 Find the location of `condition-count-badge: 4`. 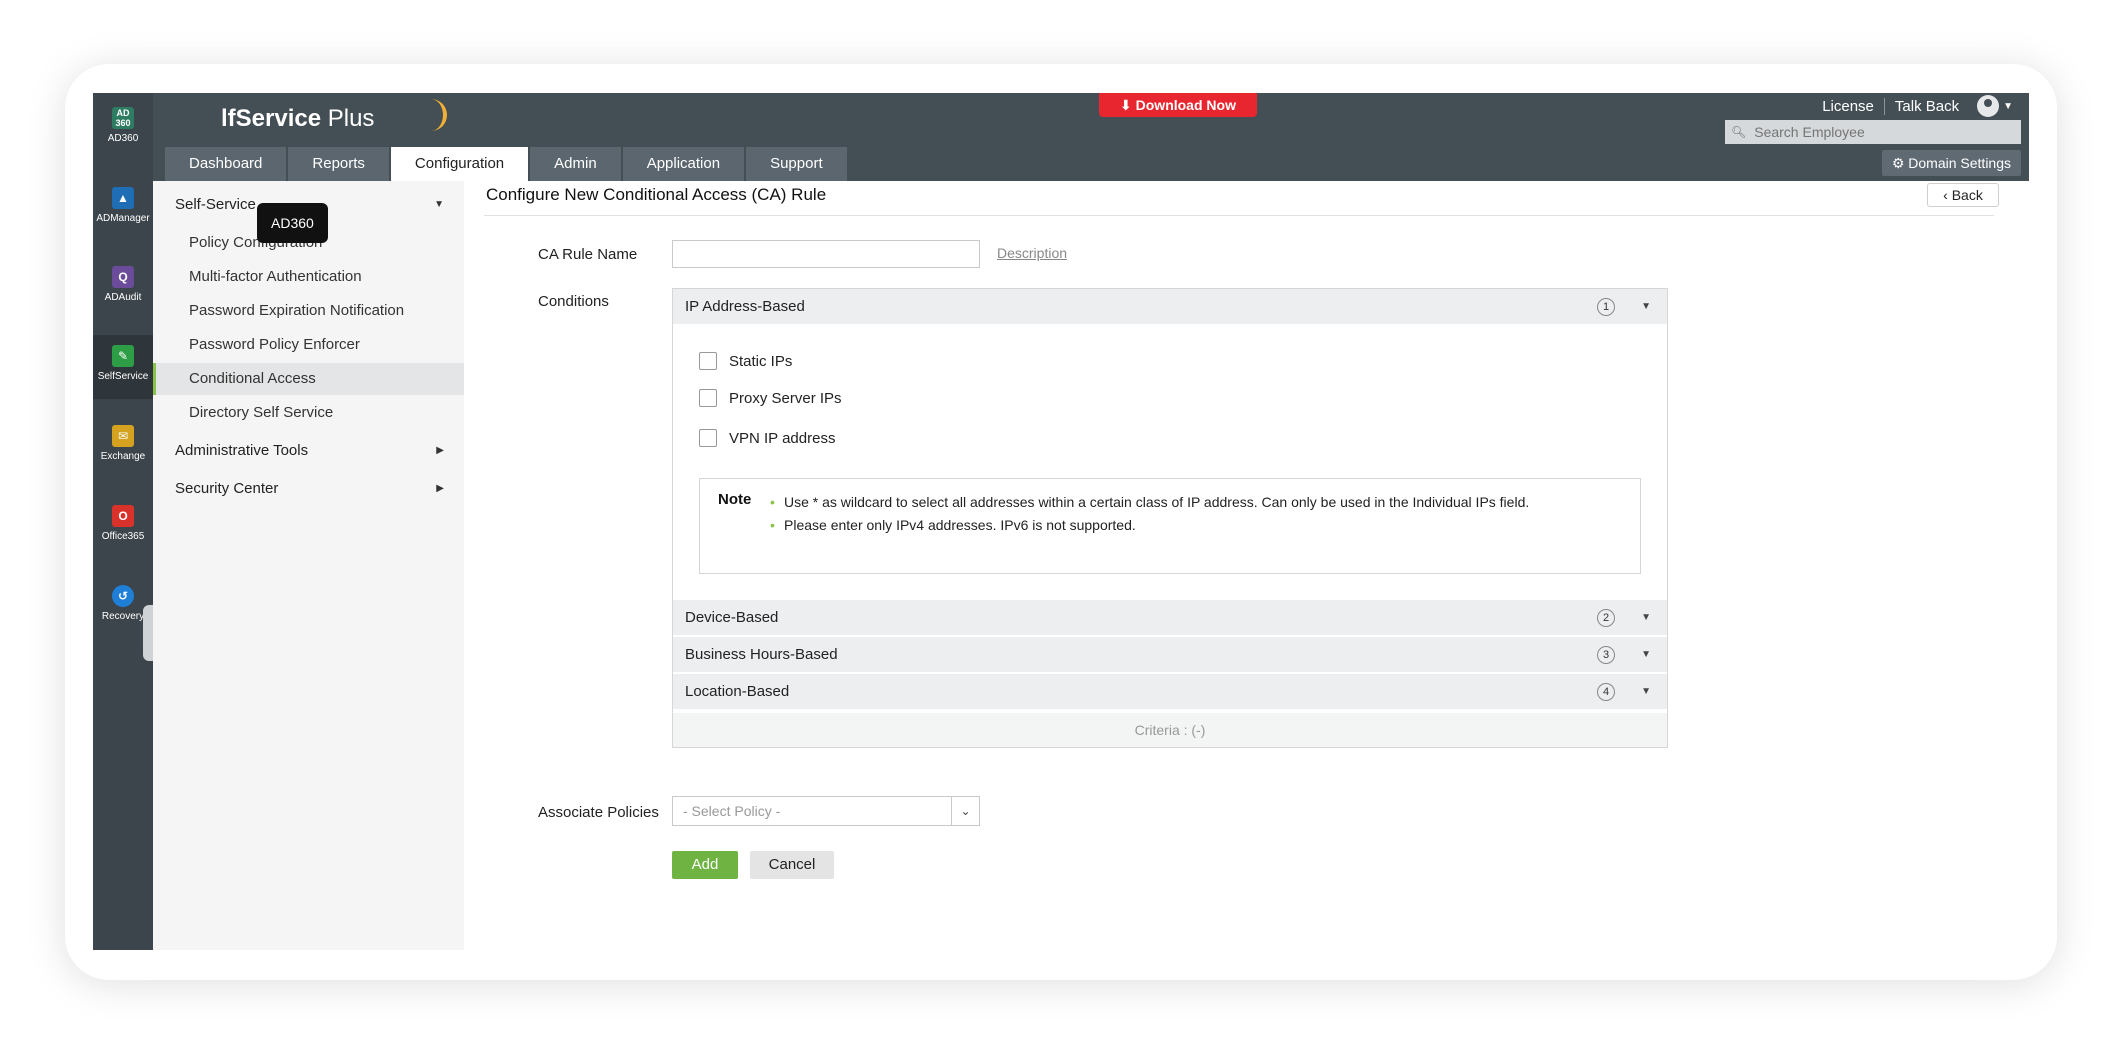

condition-count-badge: 4 is located at coordinates (1606, 692).